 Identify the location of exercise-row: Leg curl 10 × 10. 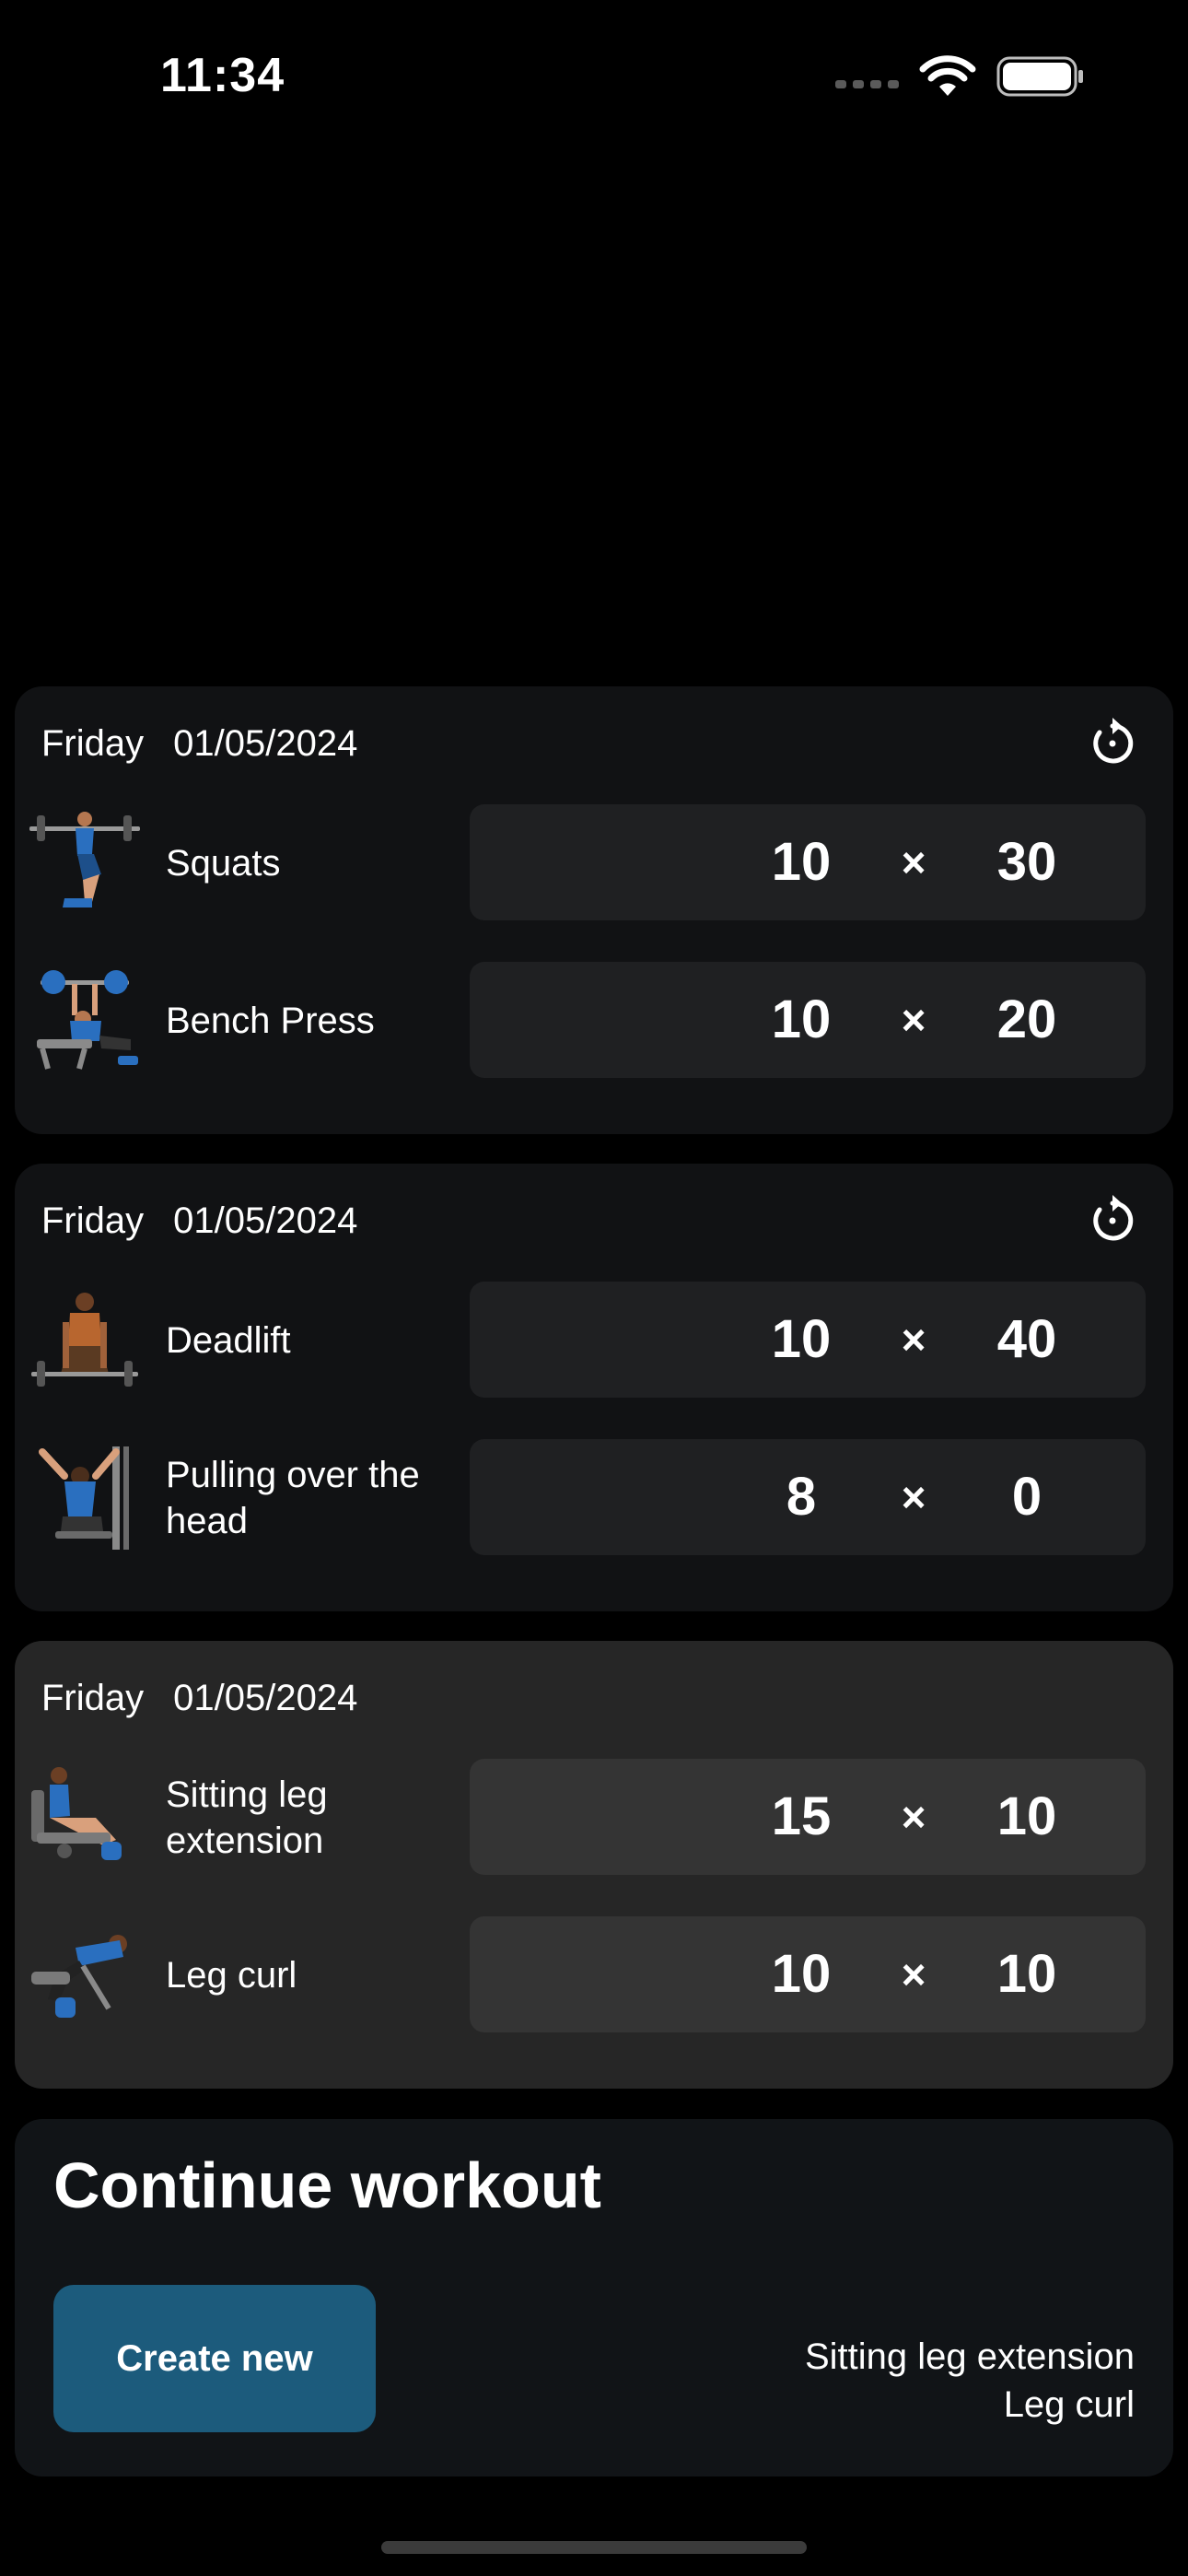
(594, 1975).